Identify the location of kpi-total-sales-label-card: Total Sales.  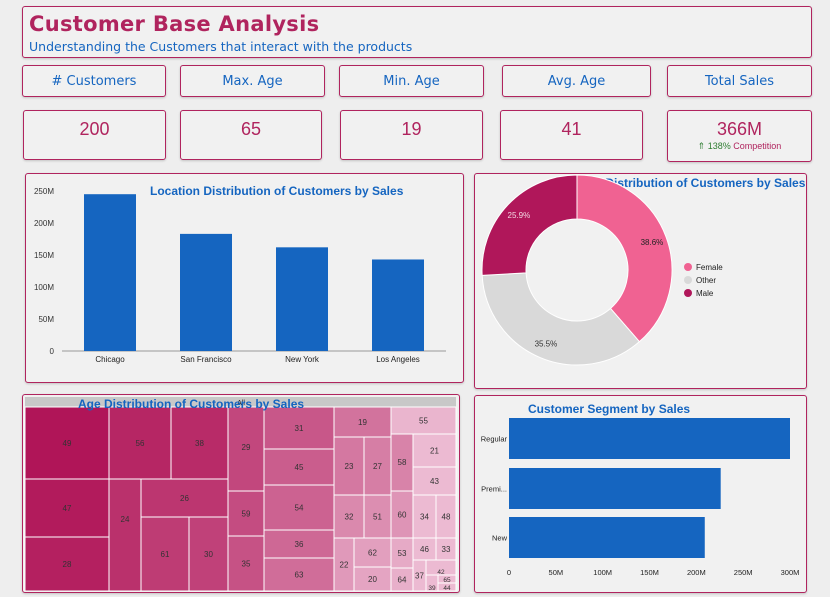
(739, 81).